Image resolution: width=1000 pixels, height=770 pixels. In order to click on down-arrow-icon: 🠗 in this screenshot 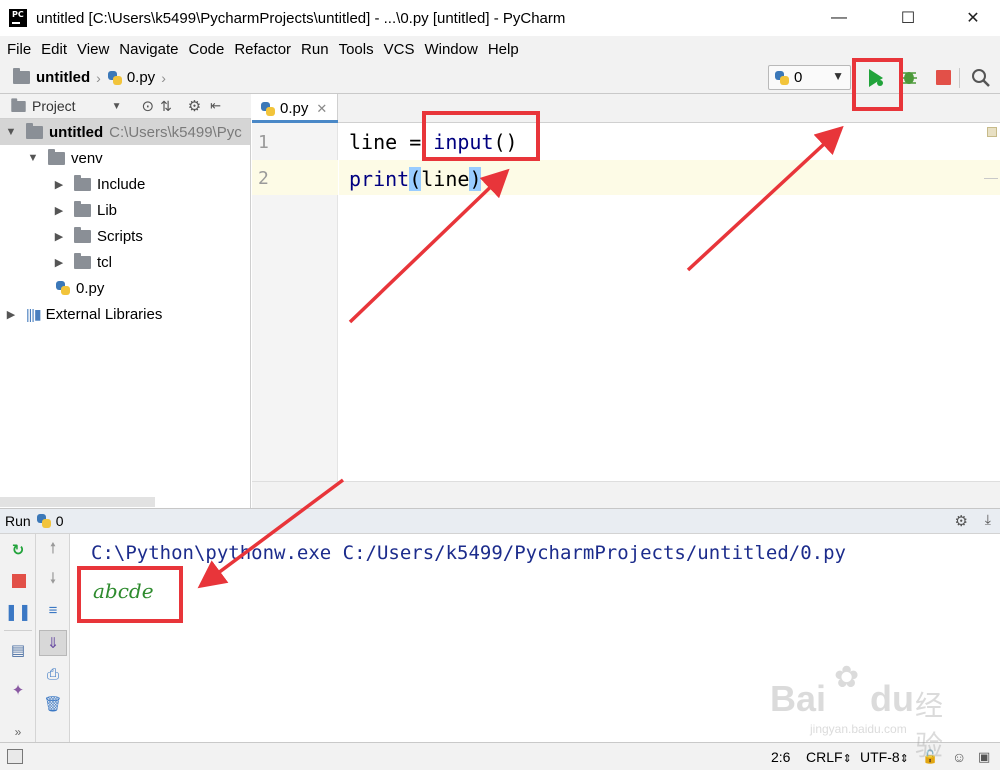, I will do `click(53, 580)`.